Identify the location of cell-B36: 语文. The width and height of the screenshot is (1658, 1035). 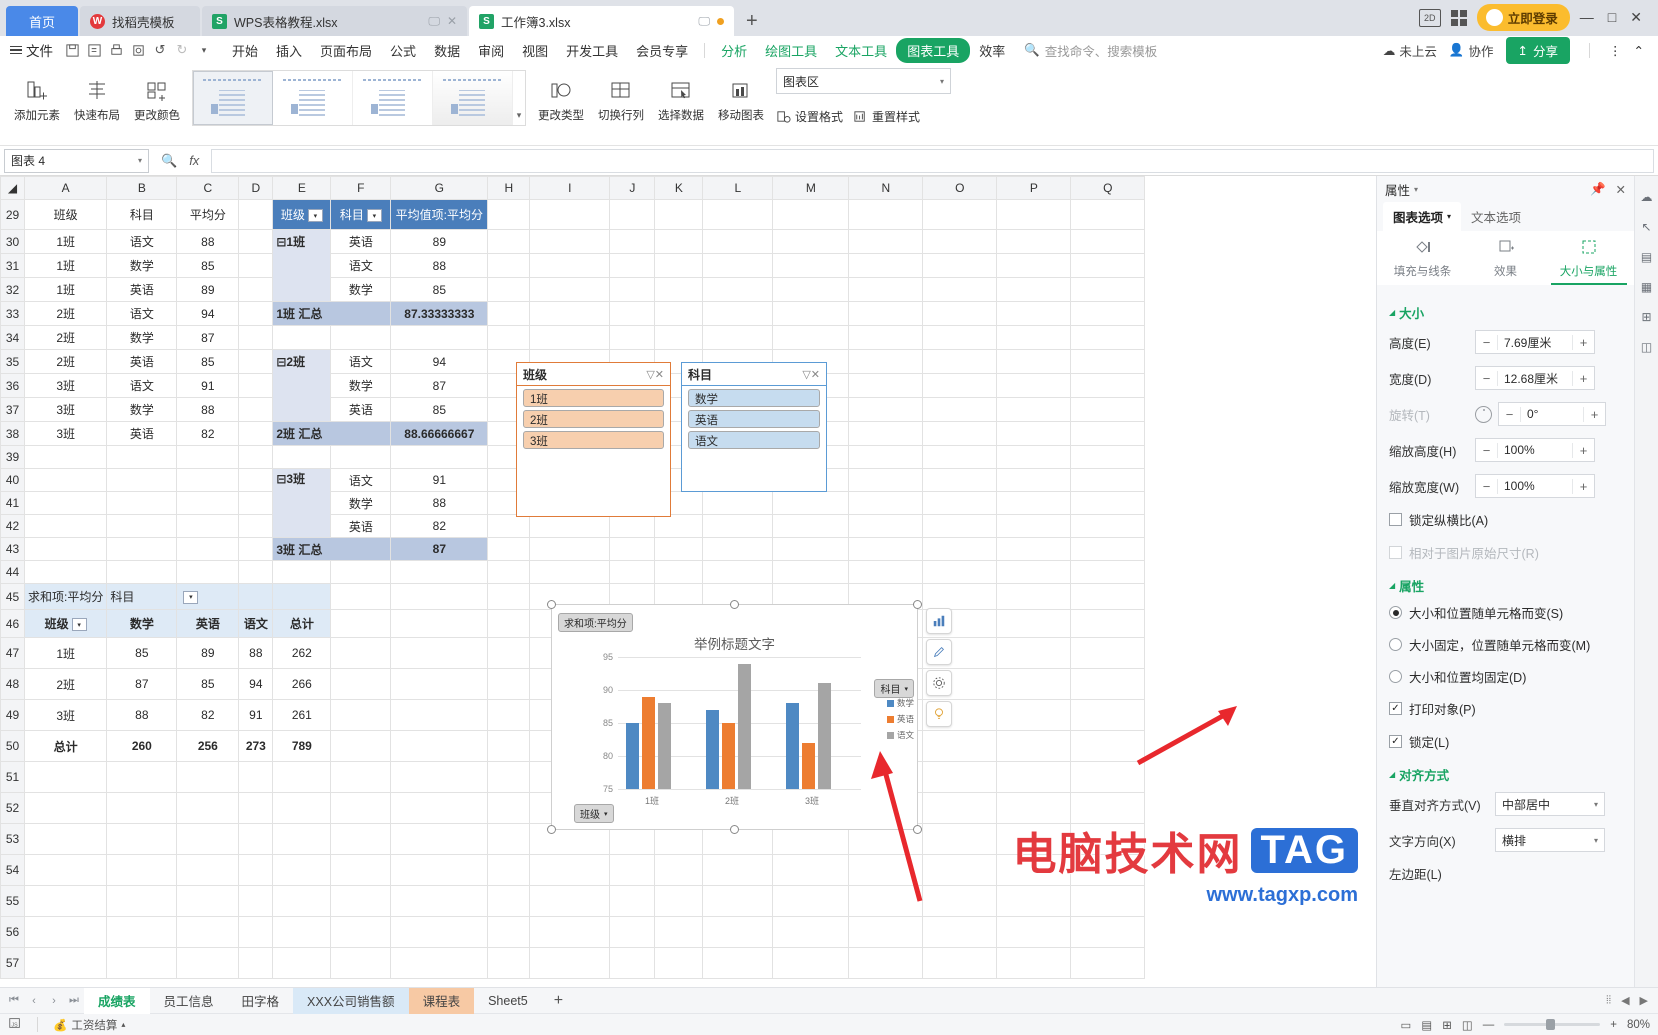
(142, 385).